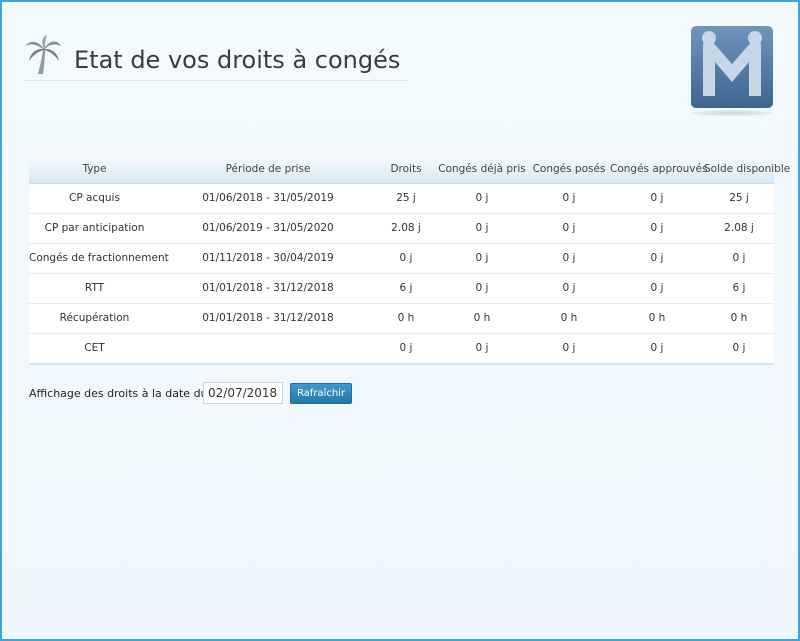 This screenshot has height=641, width=800. I want to click on column-header-balance: Solde disponible, so click(747, 169).